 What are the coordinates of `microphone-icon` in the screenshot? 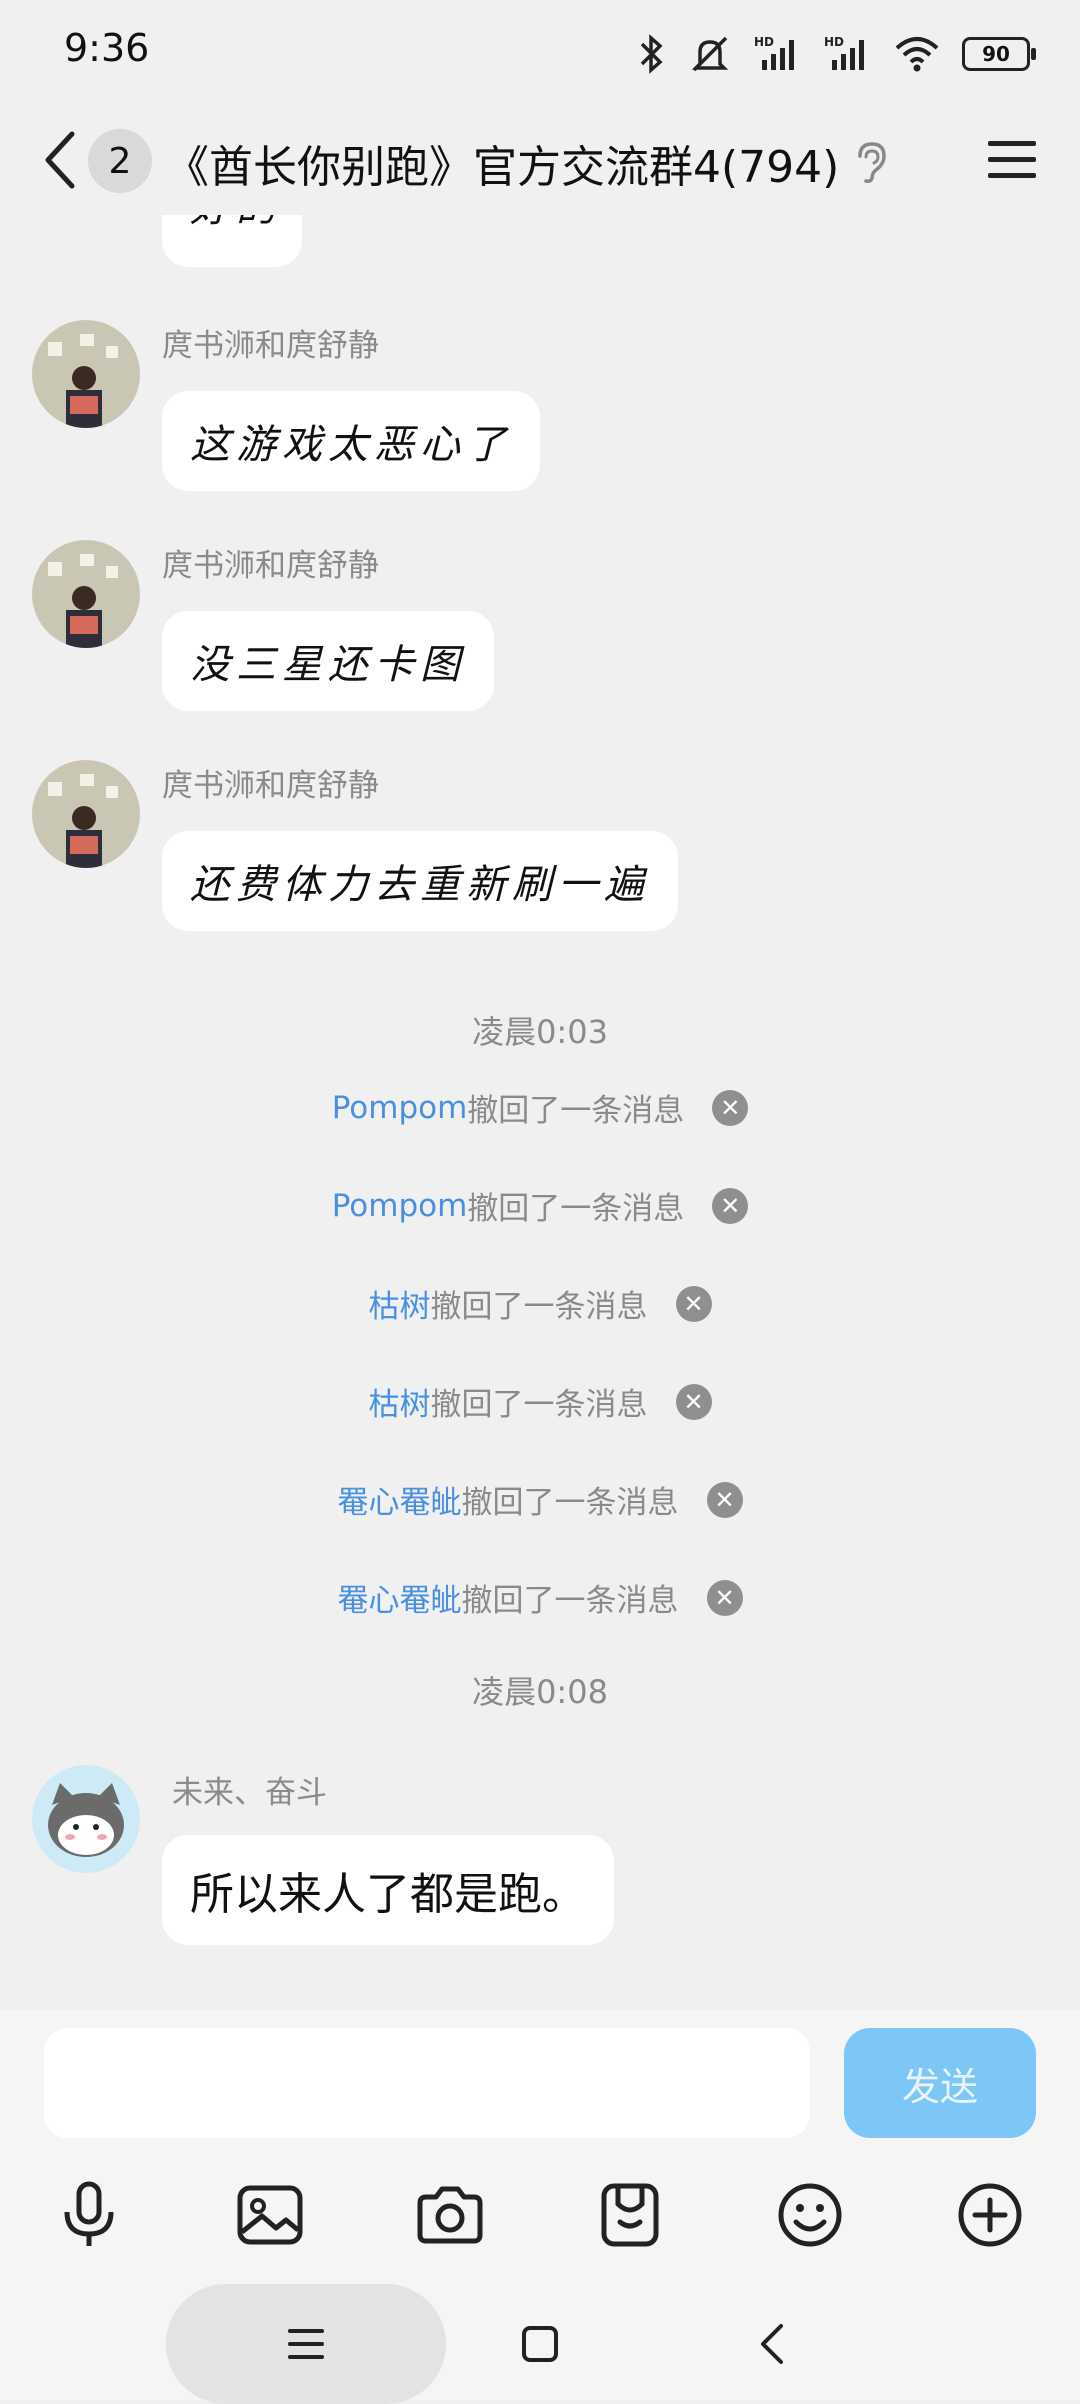 It's located at (89, 2213).